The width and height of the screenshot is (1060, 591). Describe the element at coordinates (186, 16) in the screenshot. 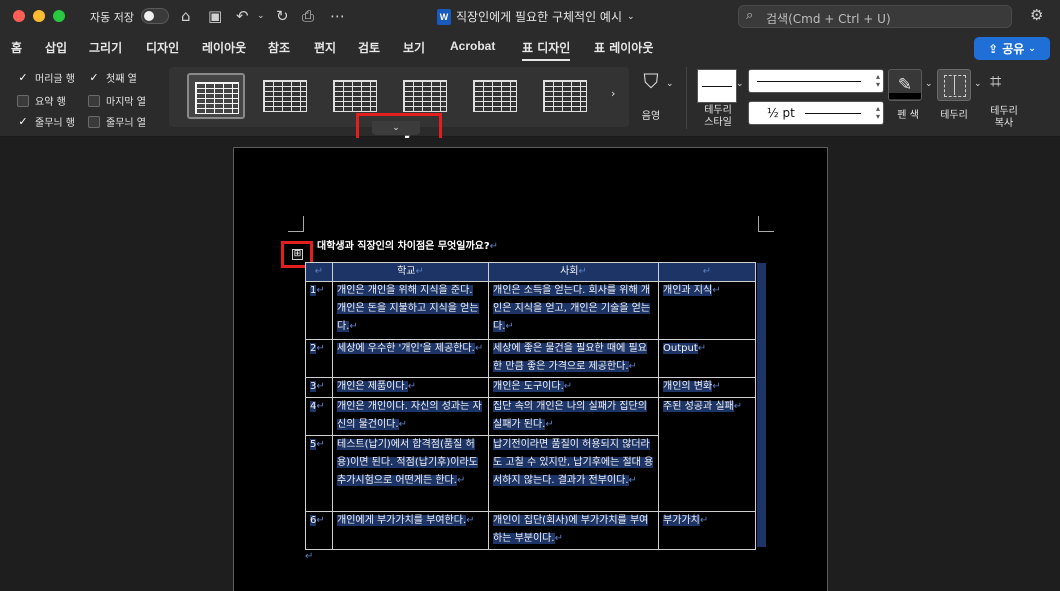

I see `home-icon: ⌂` at that location.